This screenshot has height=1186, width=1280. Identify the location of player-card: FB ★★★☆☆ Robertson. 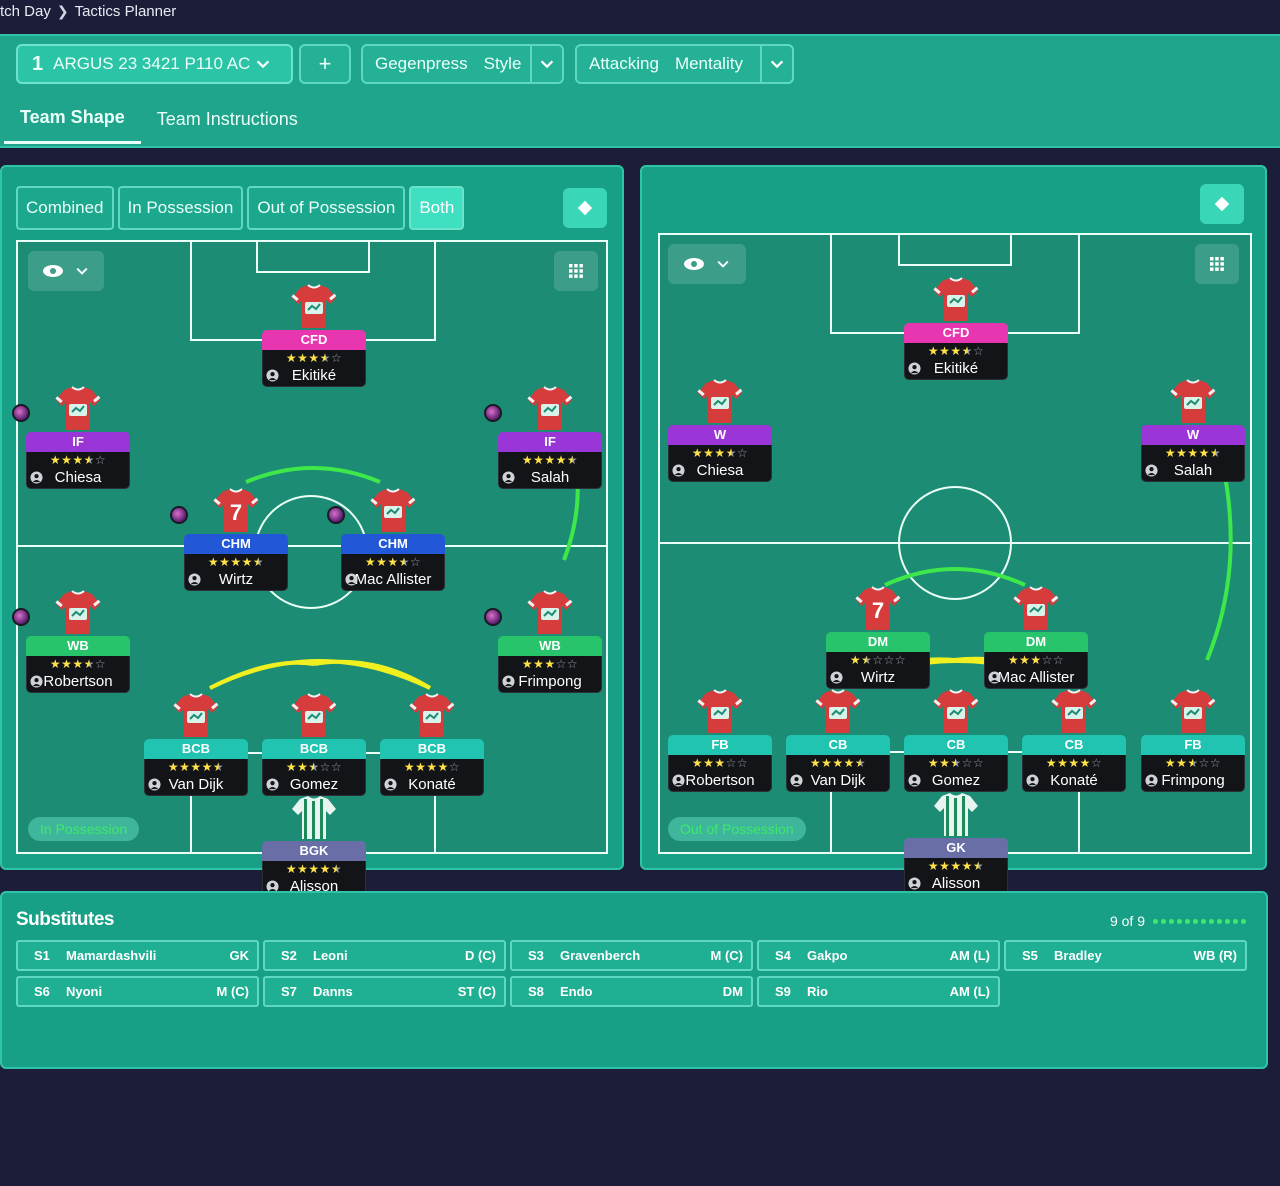
(720, 740).